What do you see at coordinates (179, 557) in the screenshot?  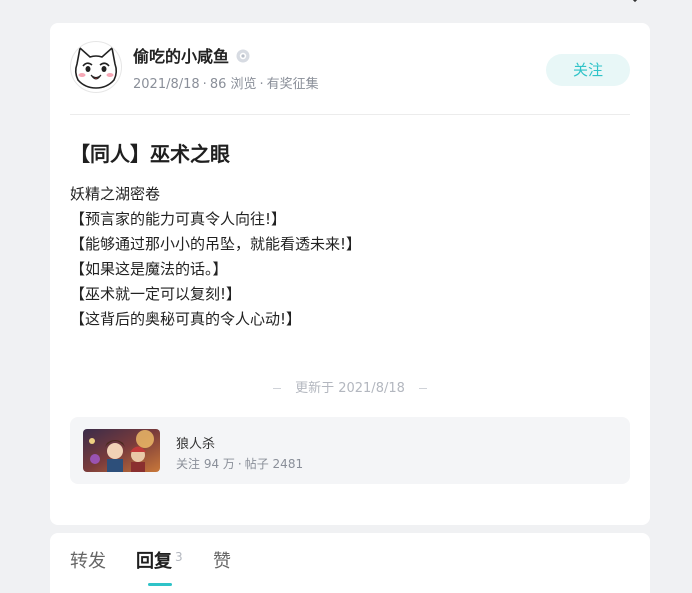 I see `tab-reply-count: 3` at bounding box center [179, 557].